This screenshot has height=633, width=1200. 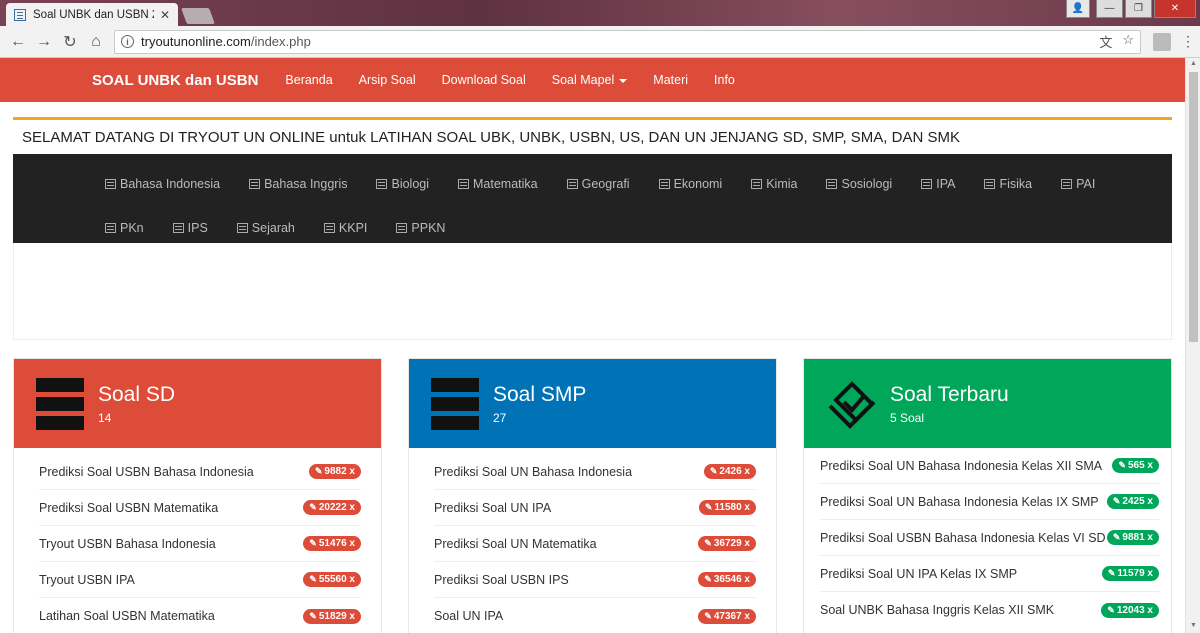 What do you see at coordinates (332, 507) in the screenshot?
I see `view-count-badge: ✎ 20222 x` at bounding box center [332, 507].